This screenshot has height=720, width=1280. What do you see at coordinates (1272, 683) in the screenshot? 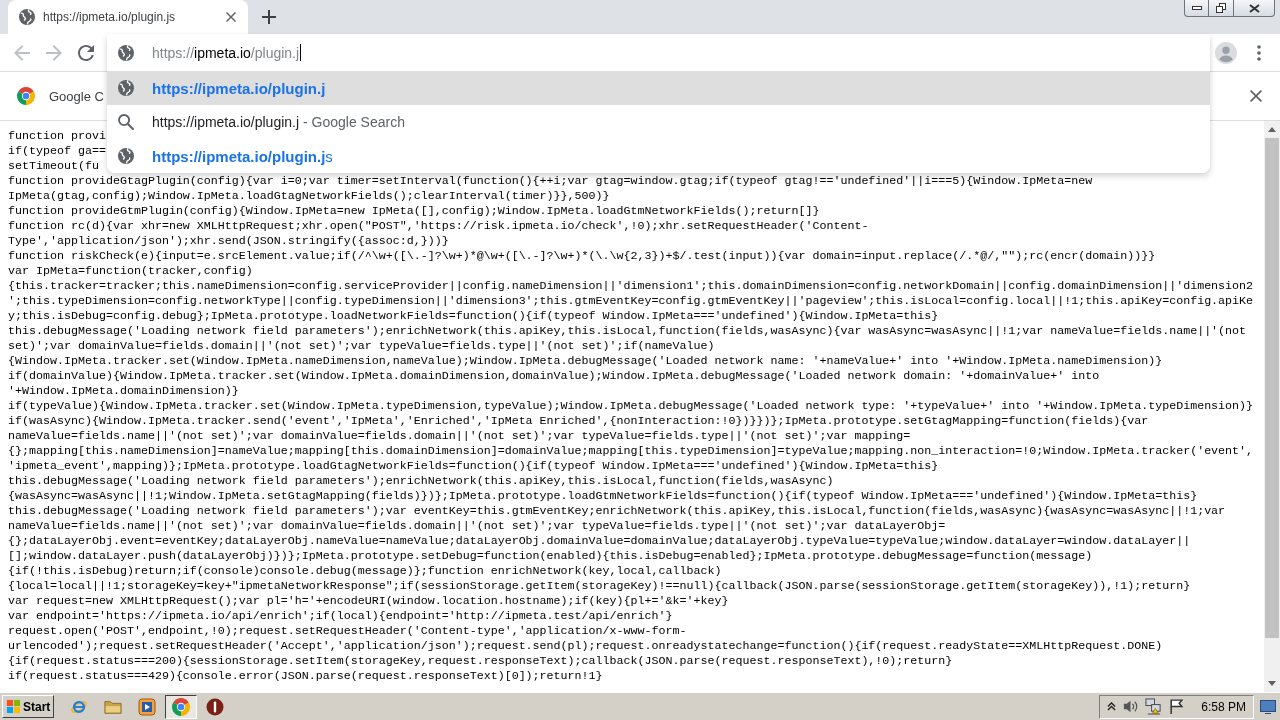
I see `scroll-down-icon` at bounding box center [1272, 683].